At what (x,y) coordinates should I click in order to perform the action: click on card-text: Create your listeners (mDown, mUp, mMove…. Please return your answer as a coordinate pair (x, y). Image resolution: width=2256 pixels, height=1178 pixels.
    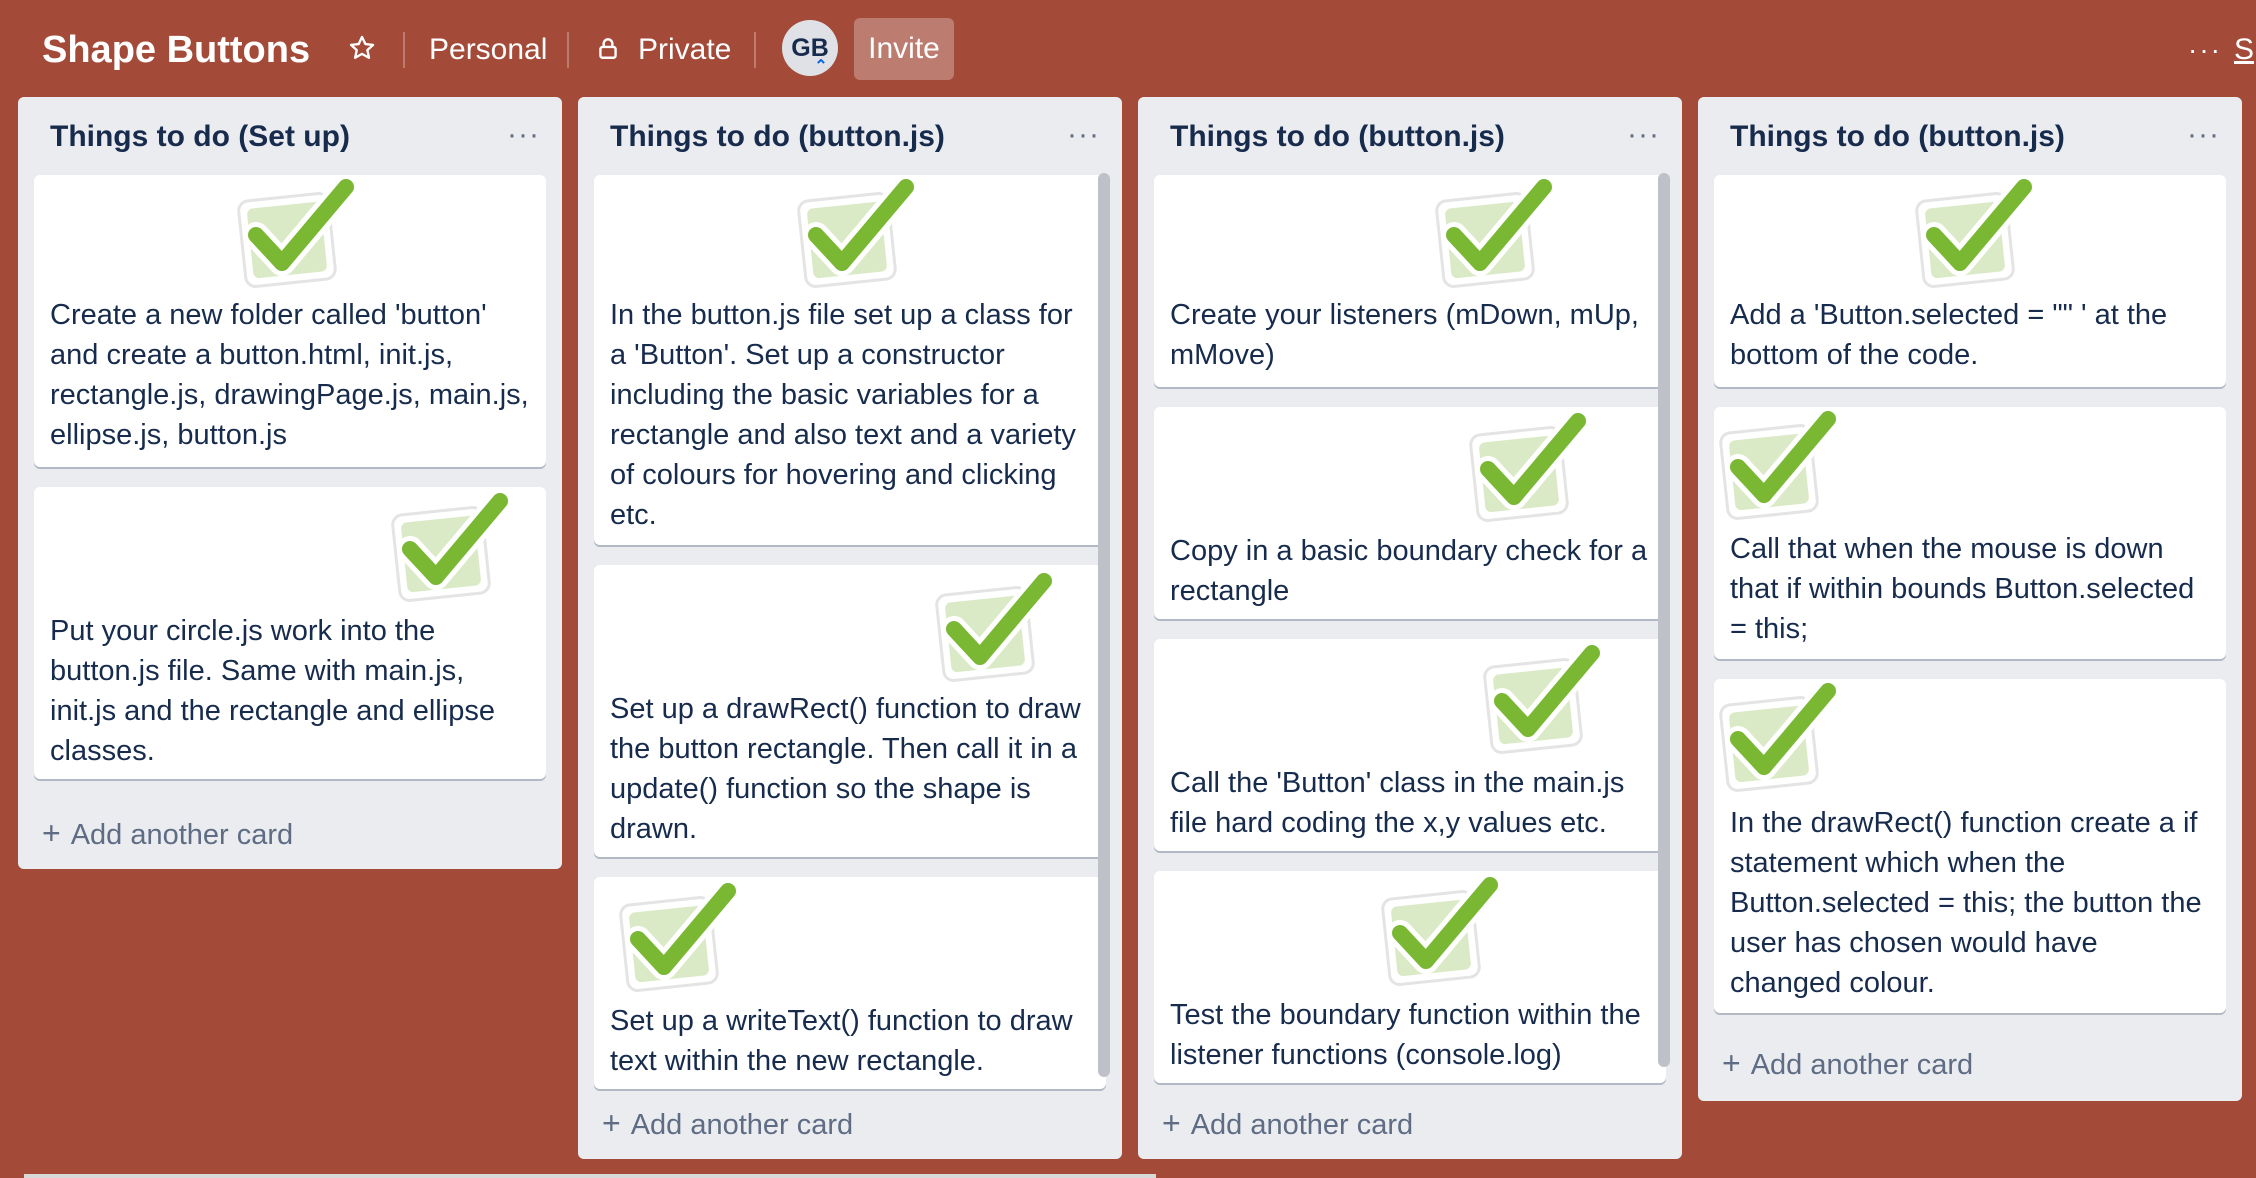
    Looking at the image, I should click on (1404, 335).